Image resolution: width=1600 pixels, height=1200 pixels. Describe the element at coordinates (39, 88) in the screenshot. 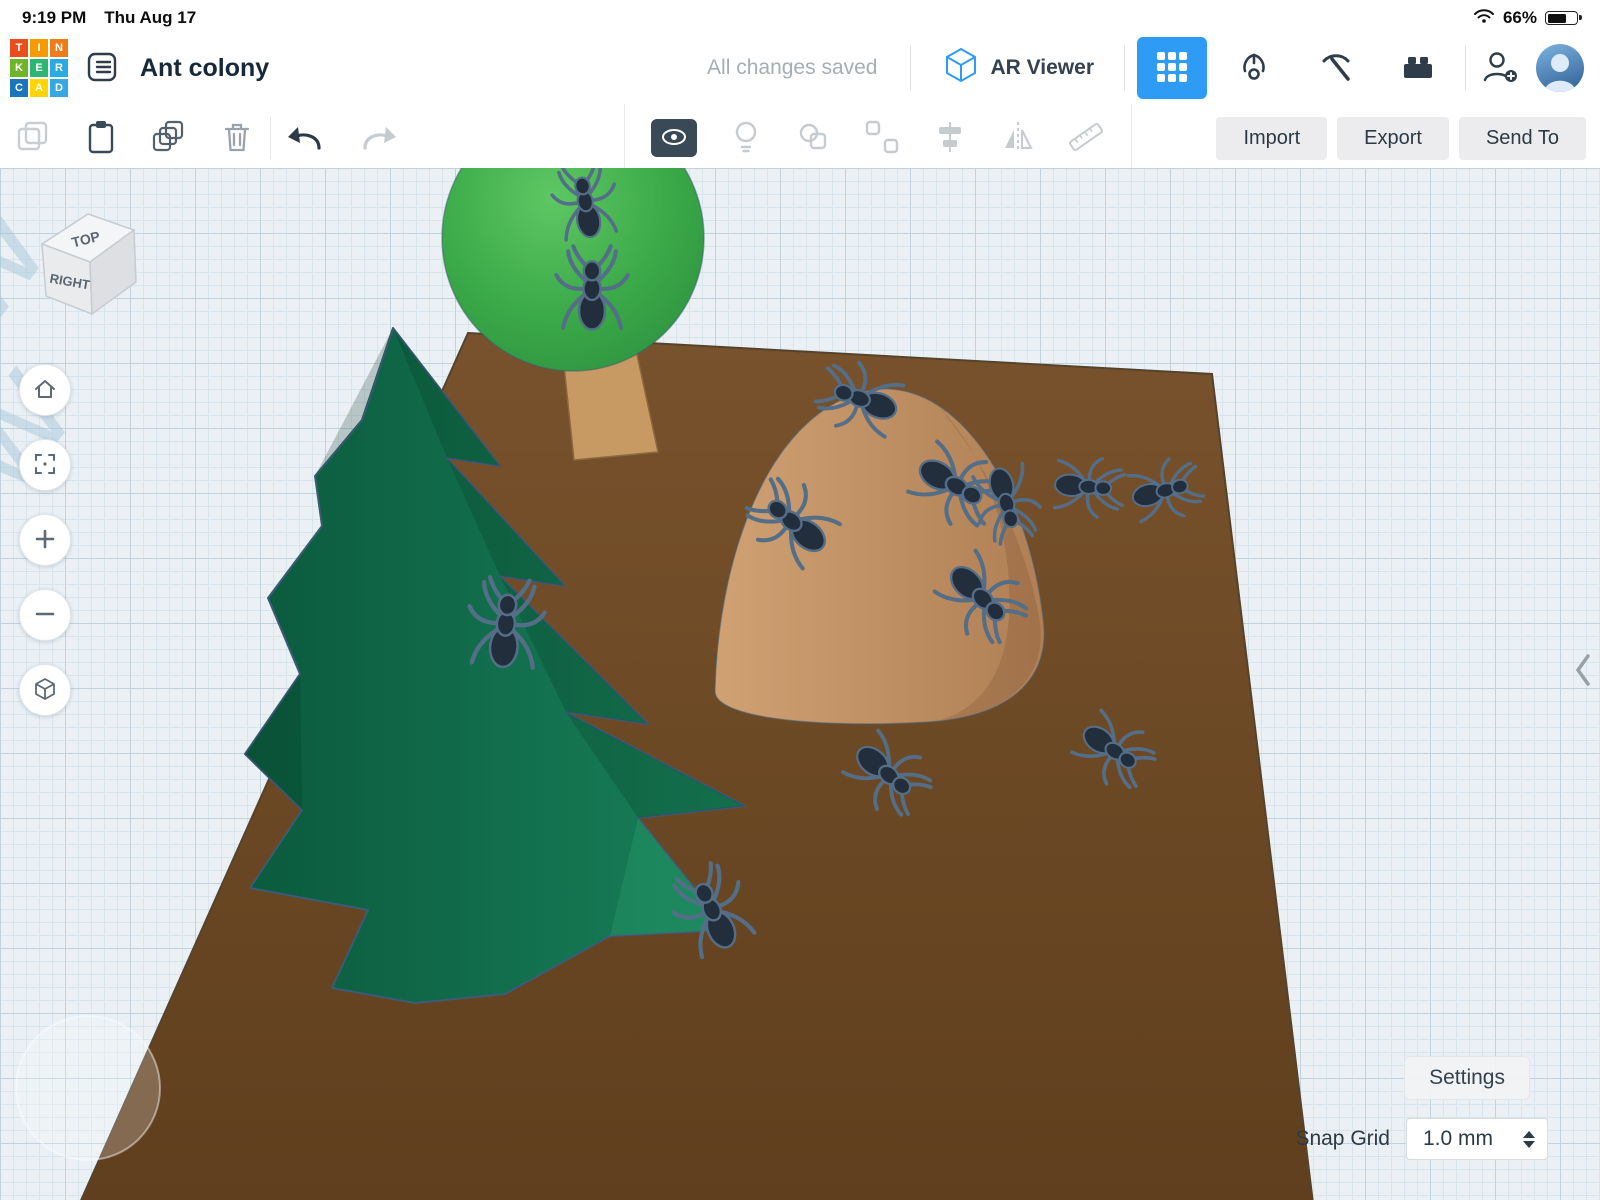

I see `logo-tile: A` at that location.